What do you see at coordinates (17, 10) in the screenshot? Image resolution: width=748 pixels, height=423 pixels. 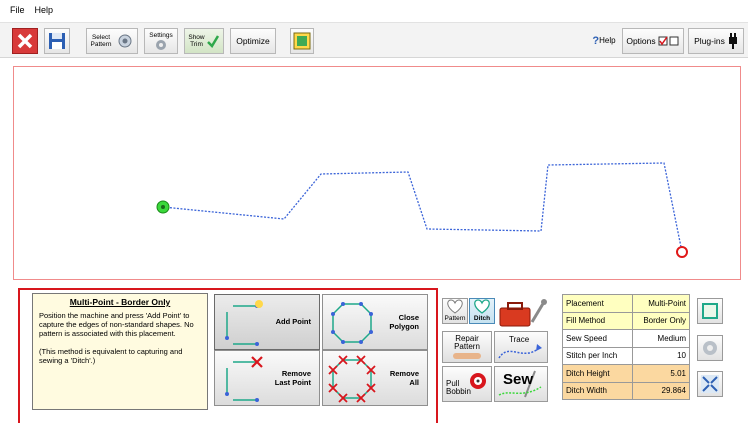 I see `menu-file: File` at bounding box center [17, 10].